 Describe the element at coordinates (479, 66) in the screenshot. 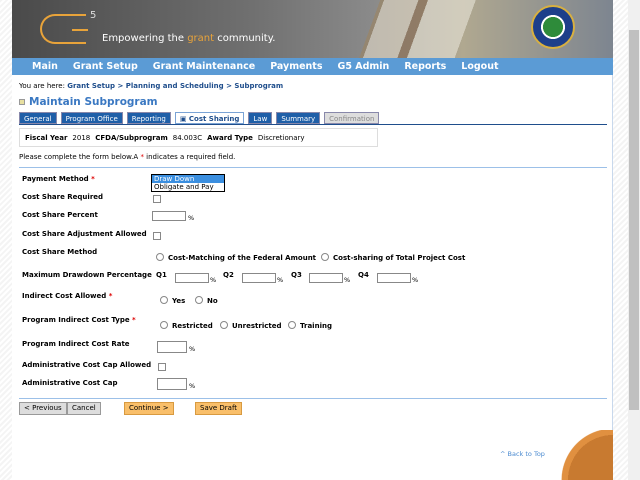

I see `nav-logout: Logout` at that location.